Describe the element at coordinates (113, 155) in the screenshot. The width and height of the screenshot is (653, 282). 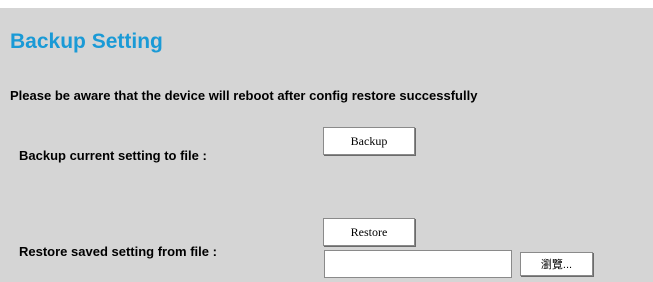
I see `backup-label: Backup current setting to file :` at that location.